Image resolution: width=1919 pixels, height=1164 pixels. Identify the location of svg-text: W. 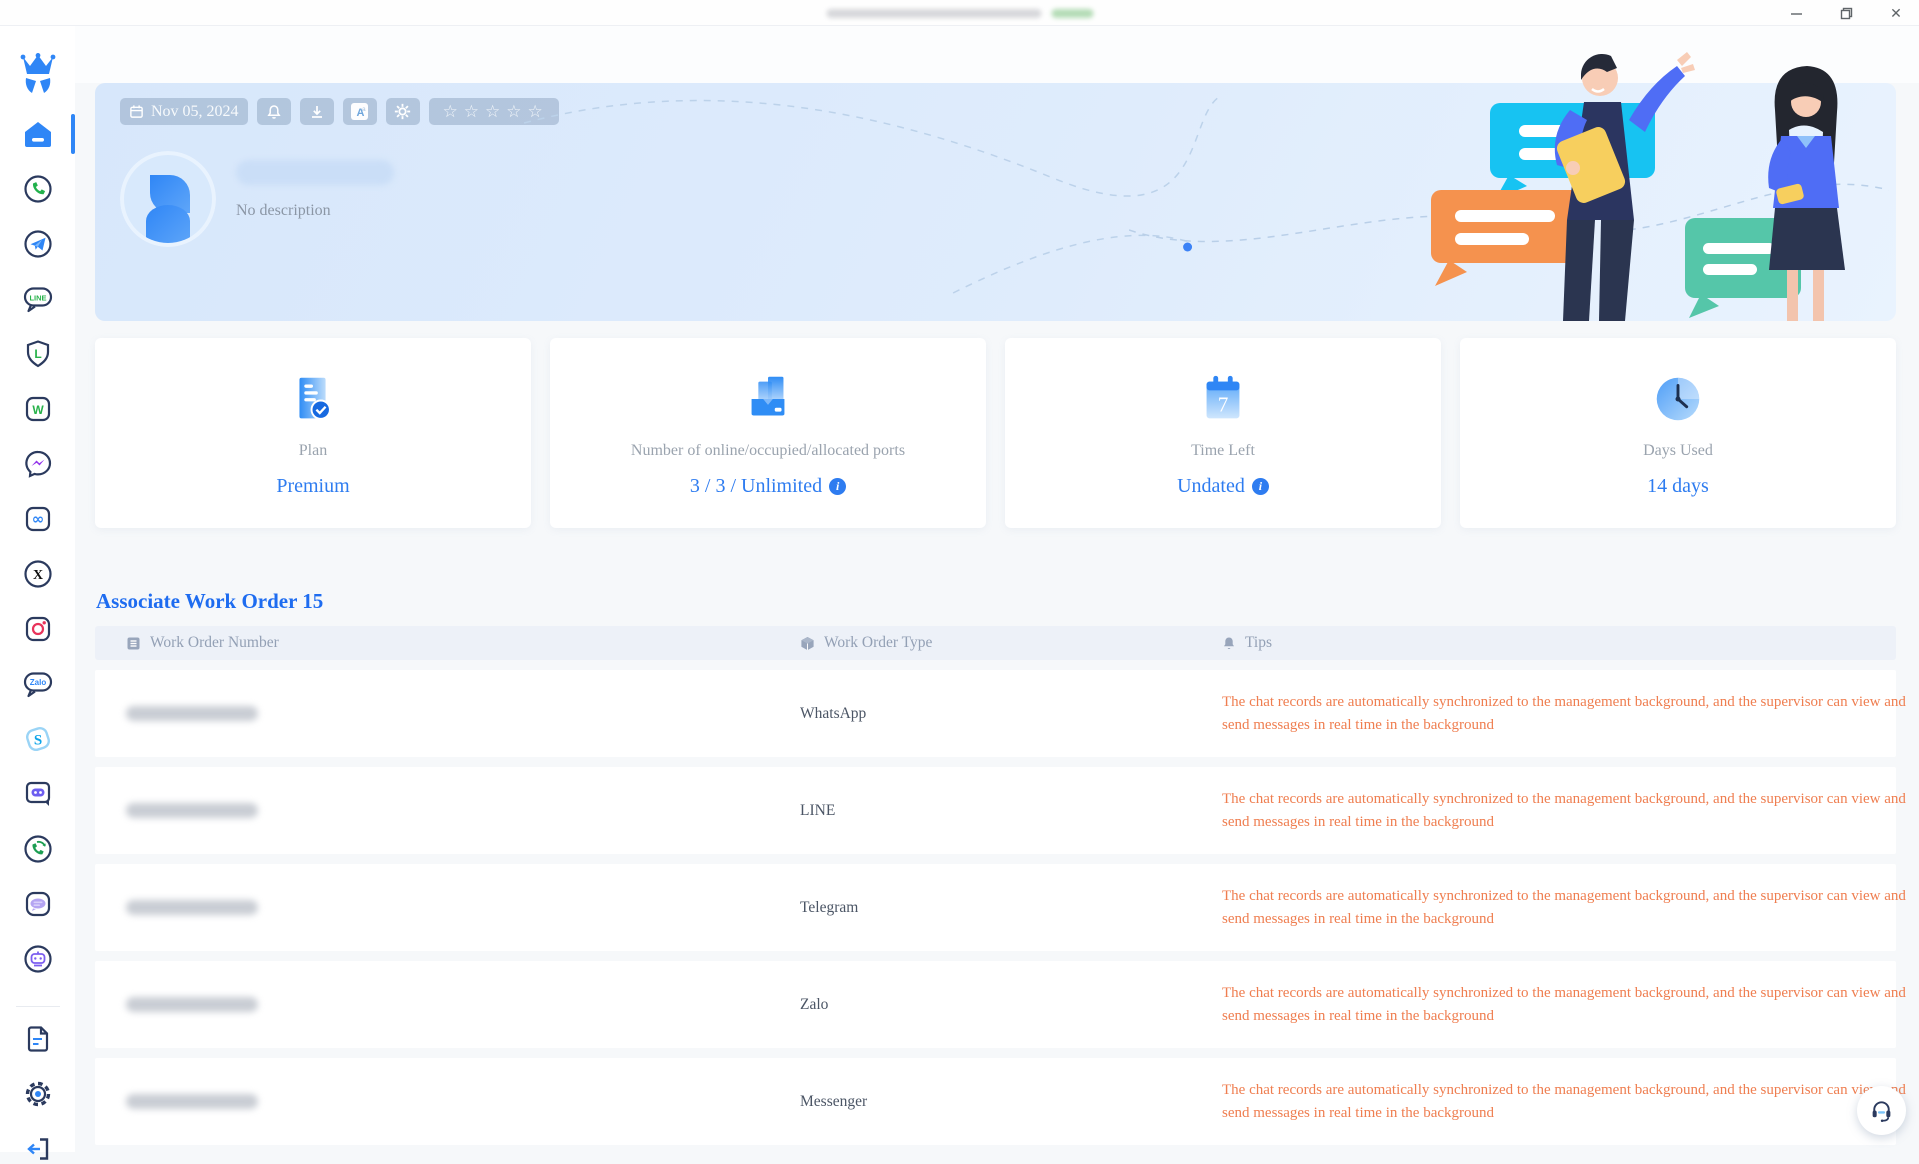
(38, 410).